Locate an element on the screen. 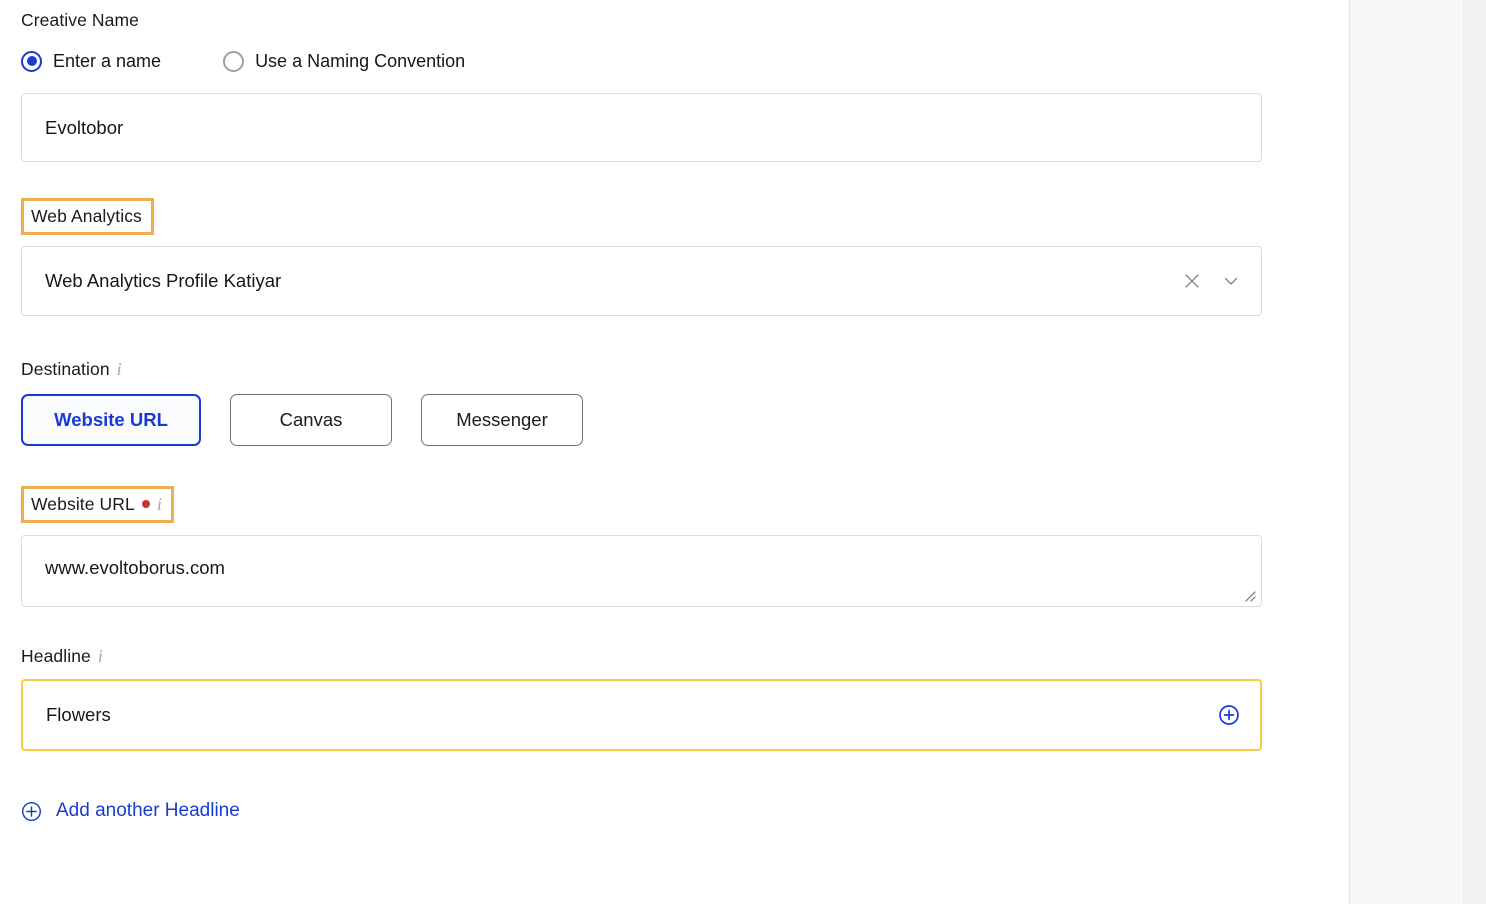 Image resolution: width=1486 pixels, height=904 pixels. web-analytics-label: Web Analytics is located at coordinates (86, 216).